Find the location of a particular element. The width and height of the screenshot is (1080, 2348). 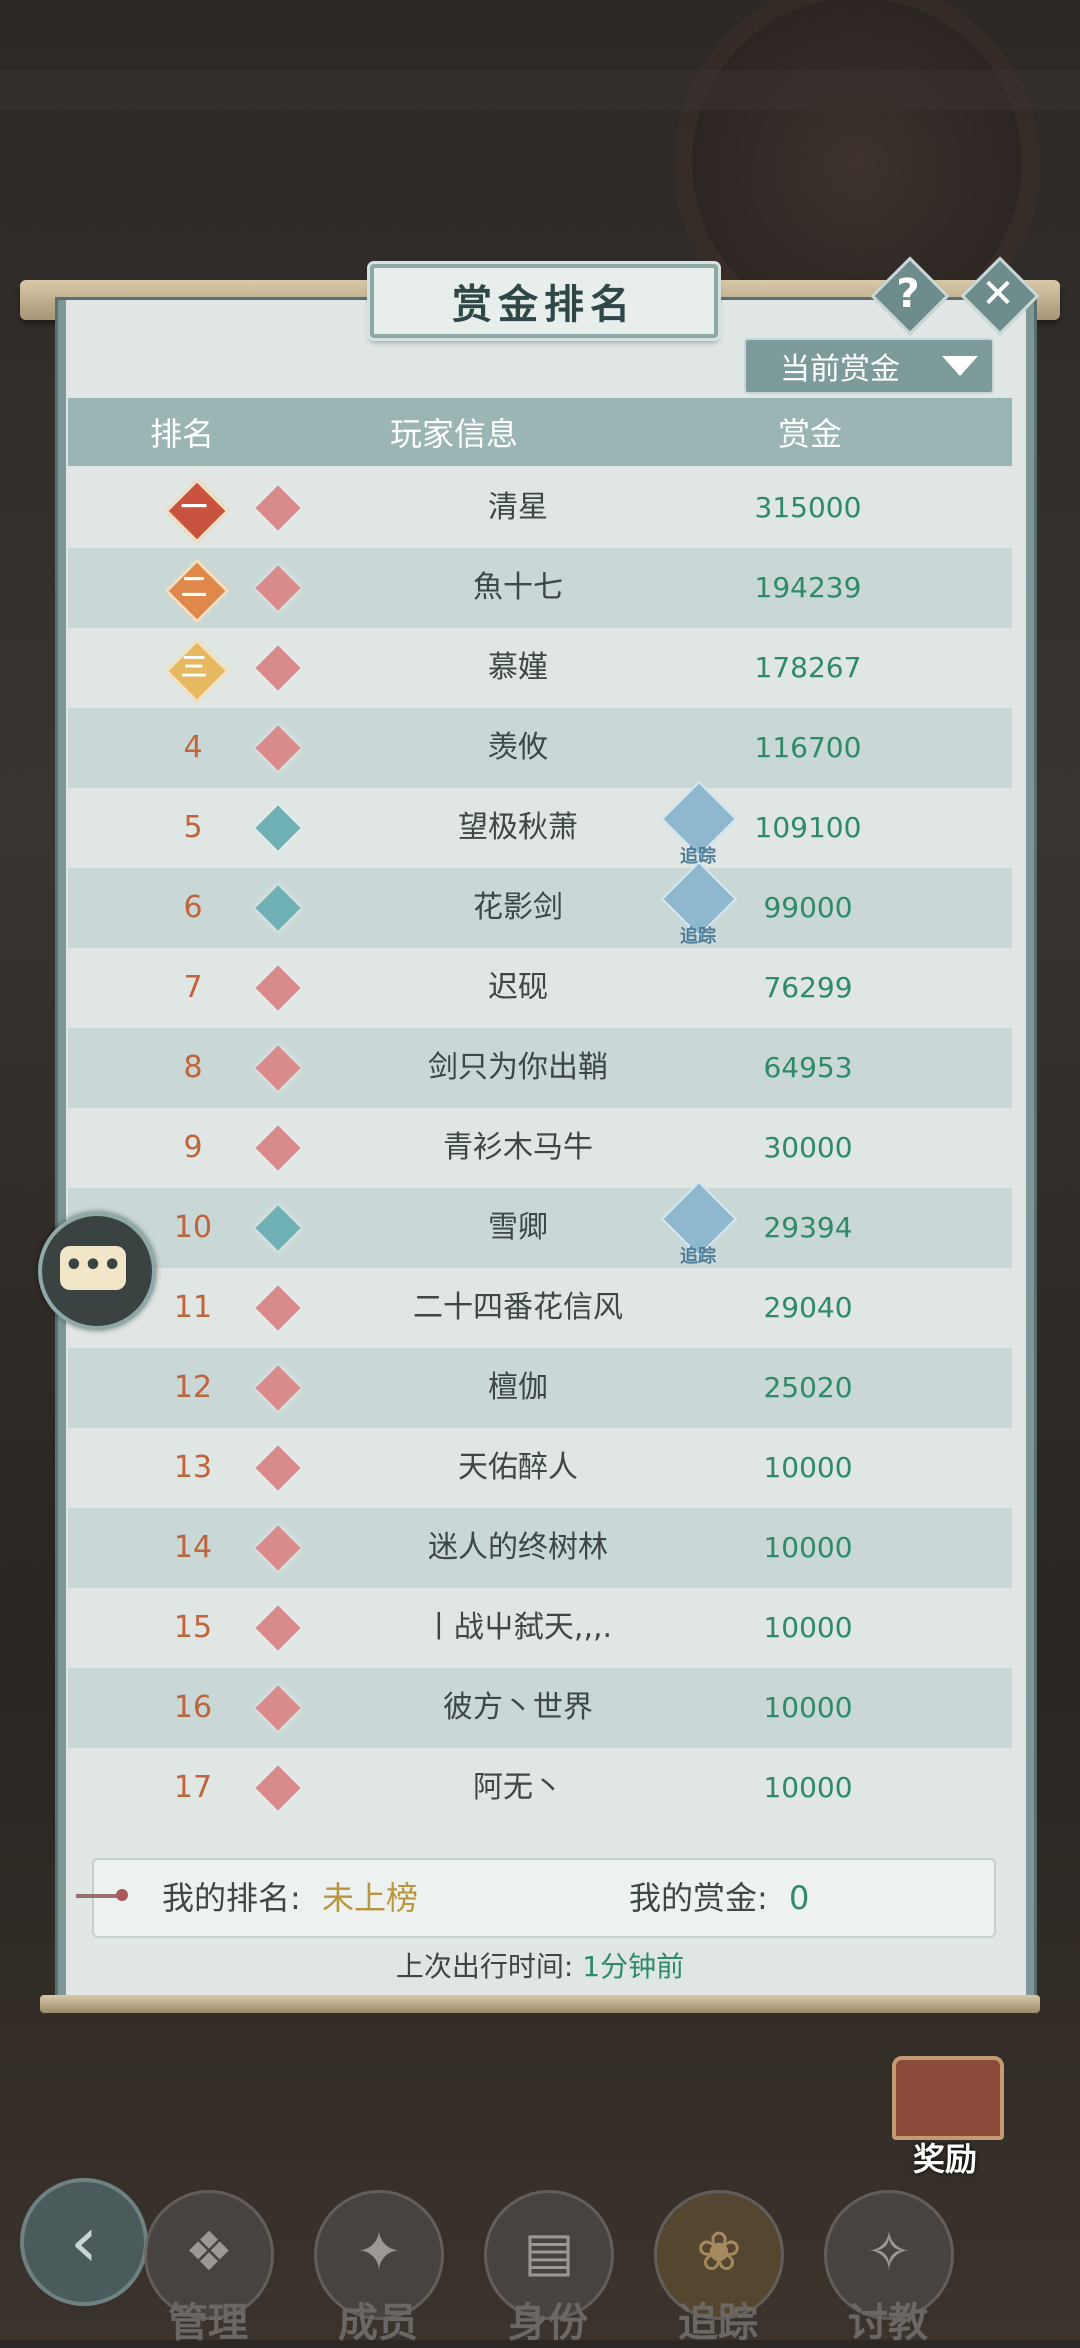

rank-number: 8 is located at coordinates (193, 1067).